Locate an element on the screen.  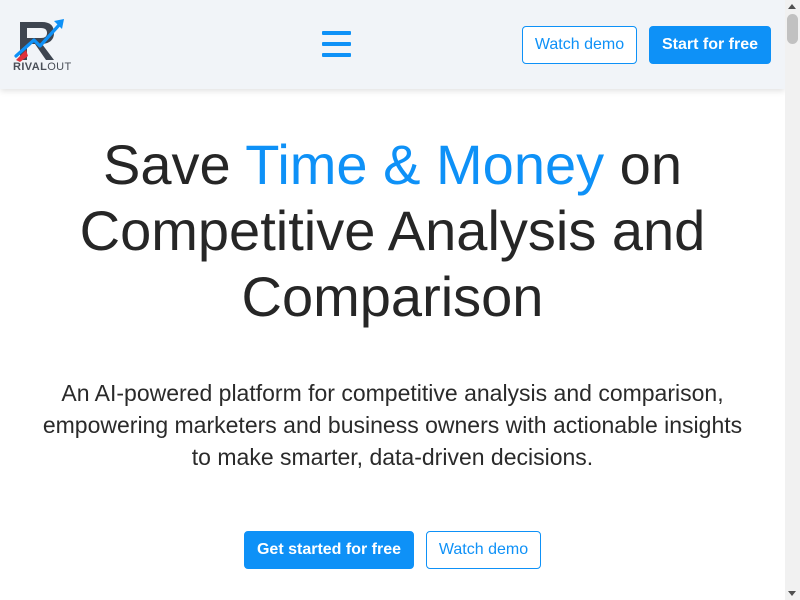
scroll-up-arrow-icon is located at coordinates (792, 6).